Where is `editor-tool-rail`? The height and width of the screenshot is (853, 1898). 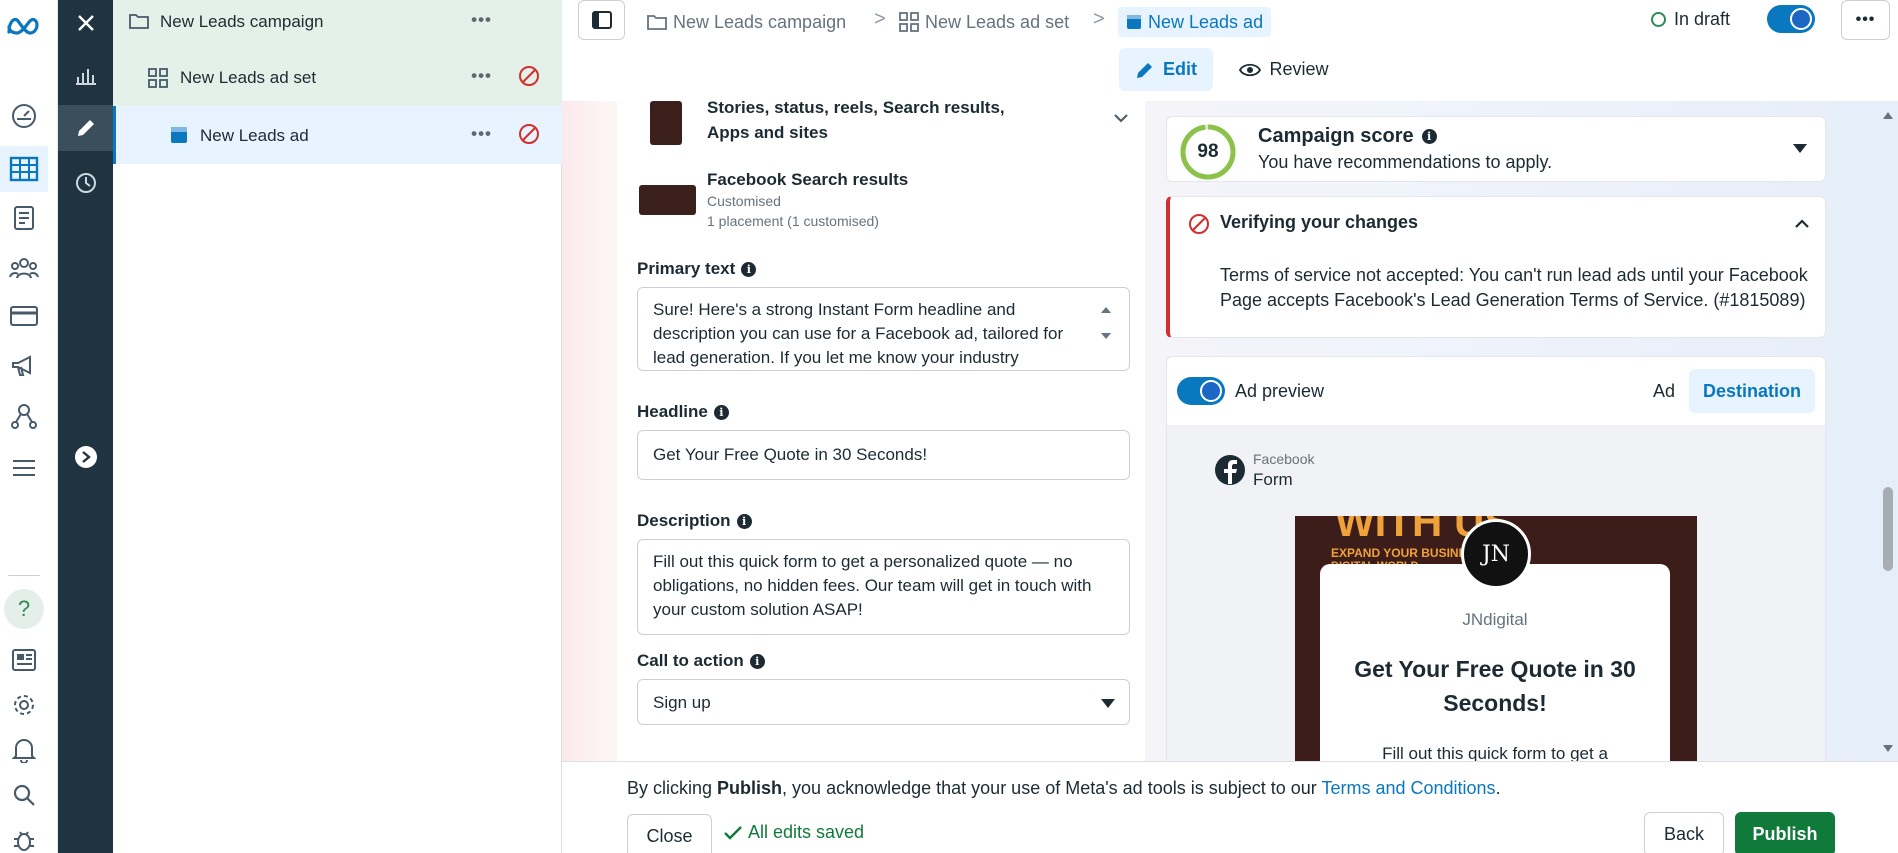 editor-tool-rail is located at coordinates (85, 426).